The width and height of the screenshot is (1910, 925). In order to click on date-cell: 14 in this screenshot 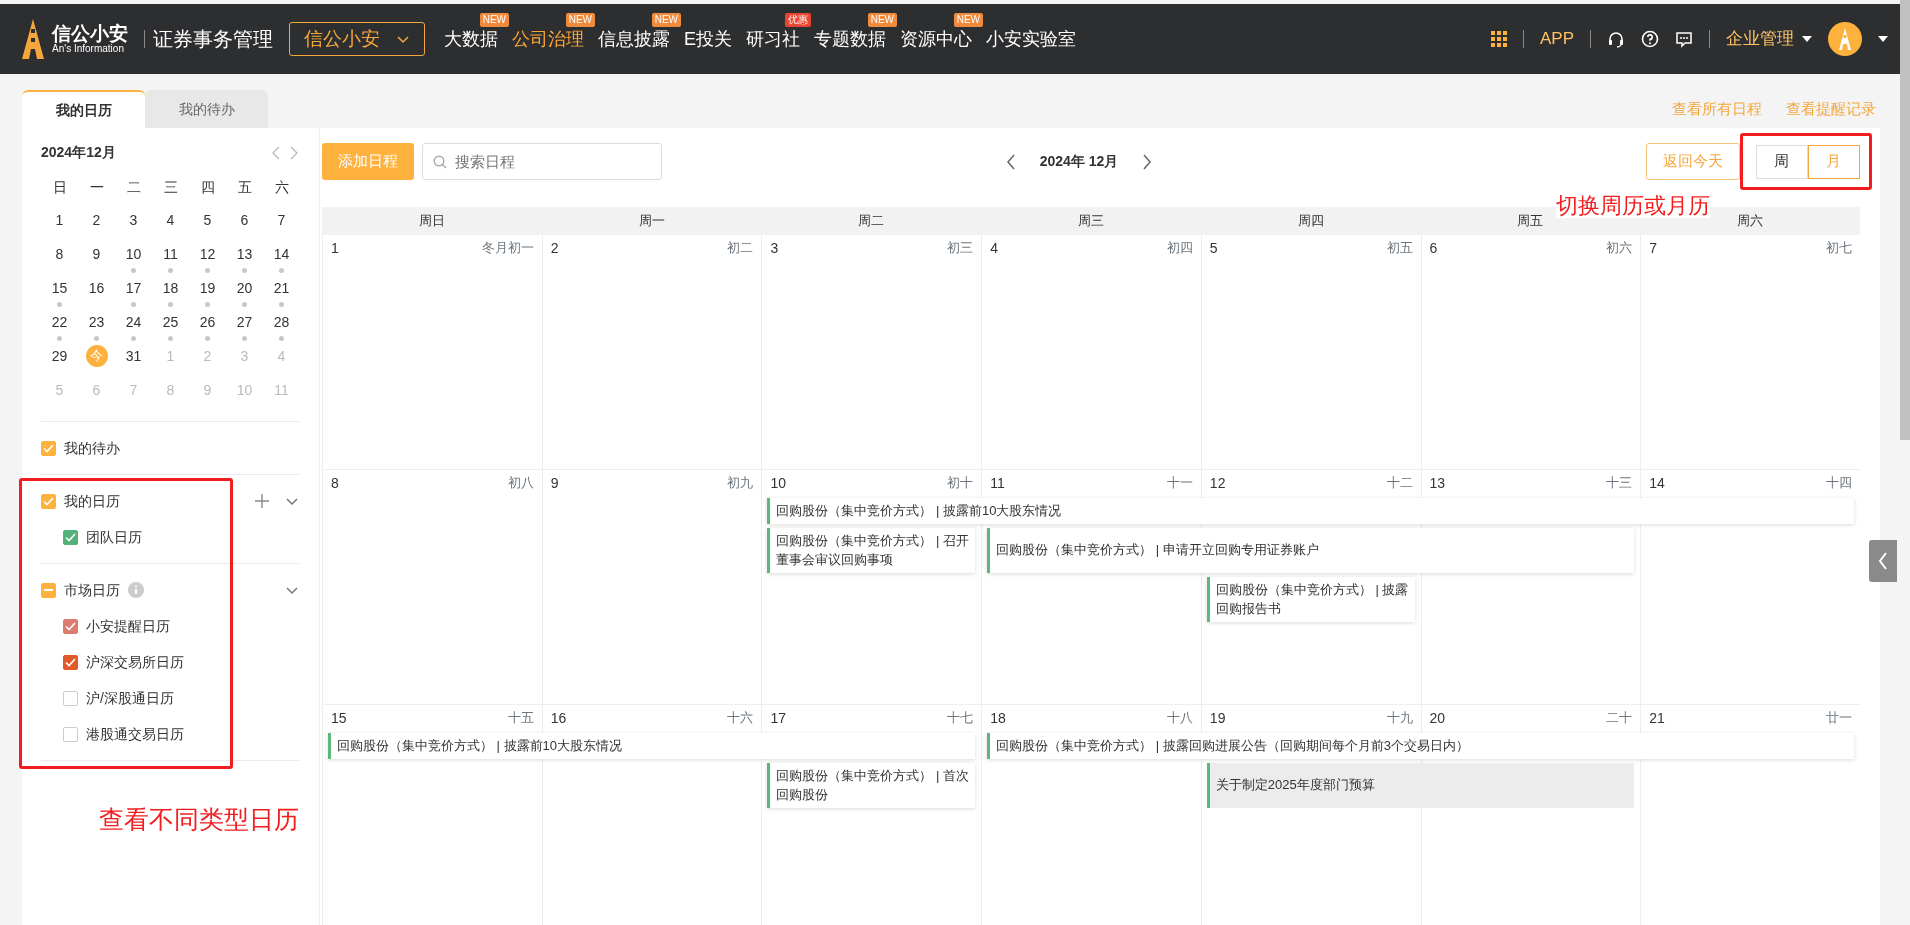, I will do `click(281, 254)`.